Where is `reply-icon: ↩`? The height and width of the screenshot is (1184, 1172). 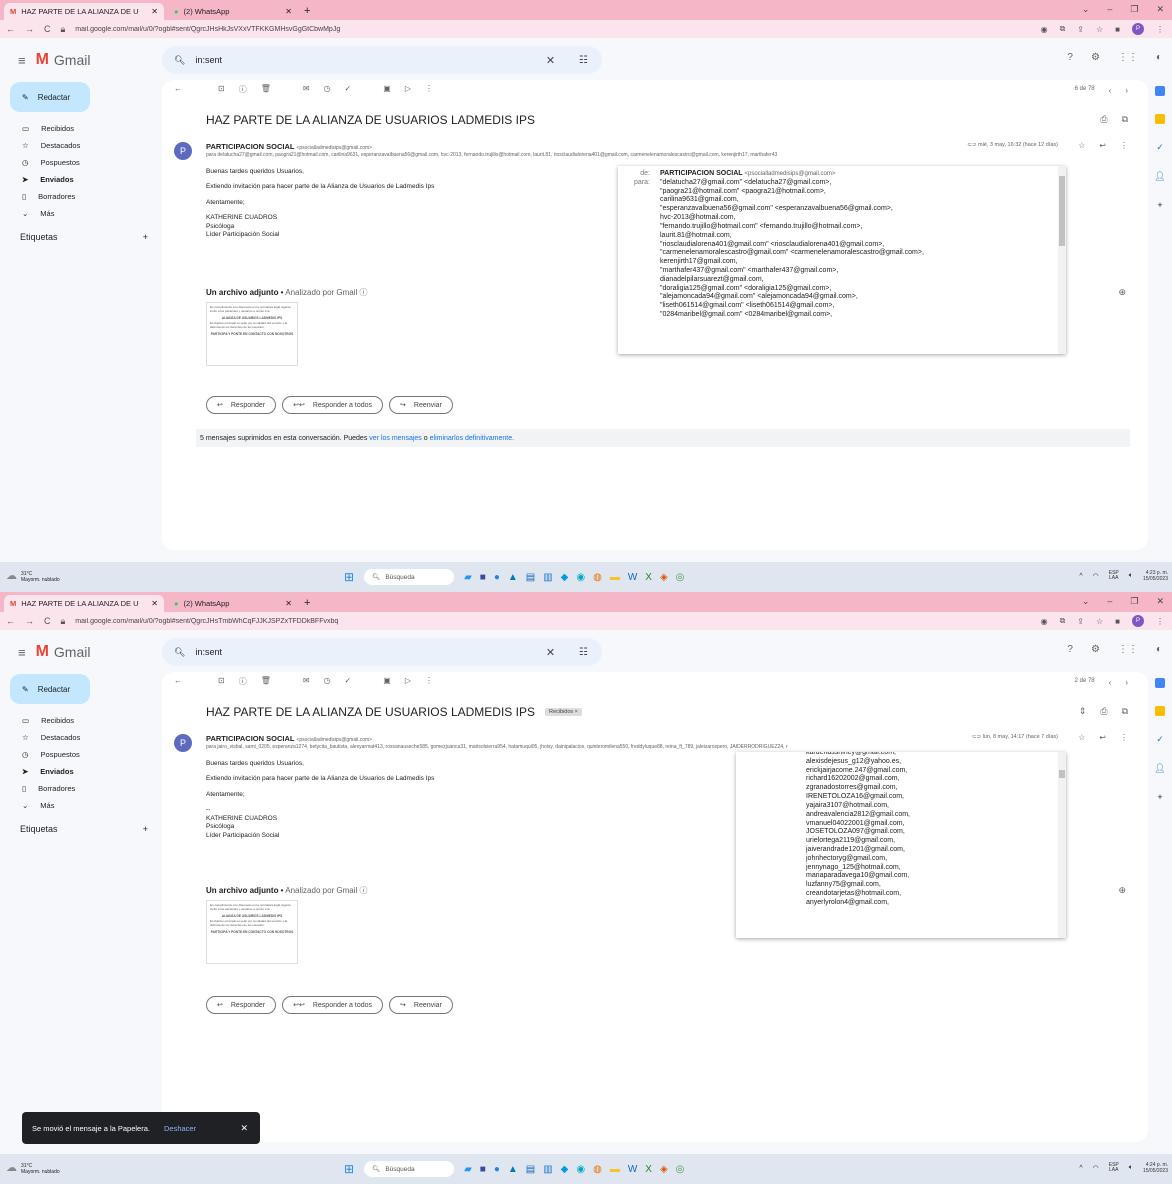 reply-icon: ↩ is located at coordinates (1102, 737).